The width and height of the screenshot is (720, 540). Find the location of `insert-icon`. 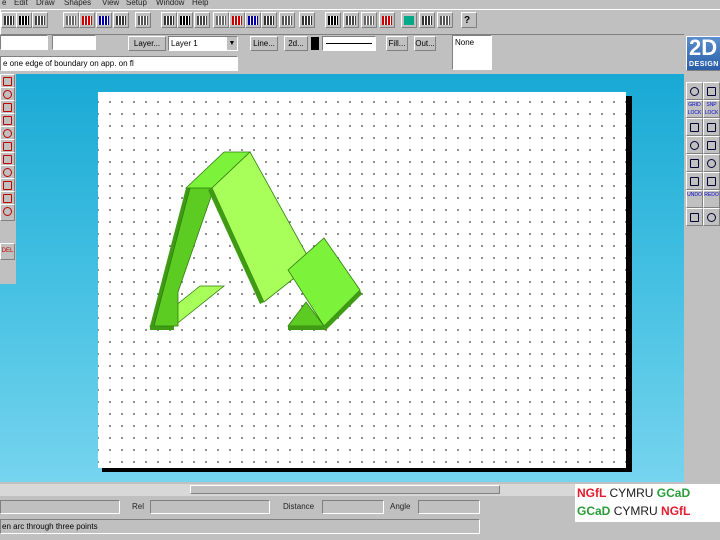

insert-icon is located at coordinates (269, 20).